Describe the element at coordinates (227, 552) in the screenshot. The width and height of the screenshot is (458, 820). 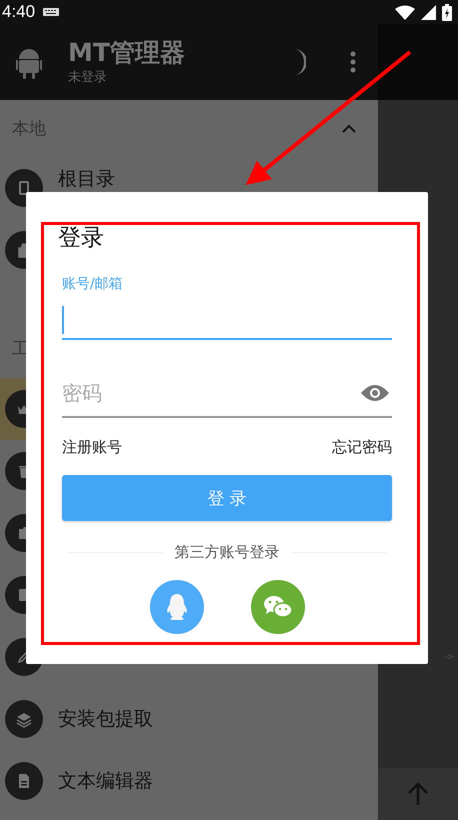
I see `third-party-caption: 第三方账号登录` at that location.